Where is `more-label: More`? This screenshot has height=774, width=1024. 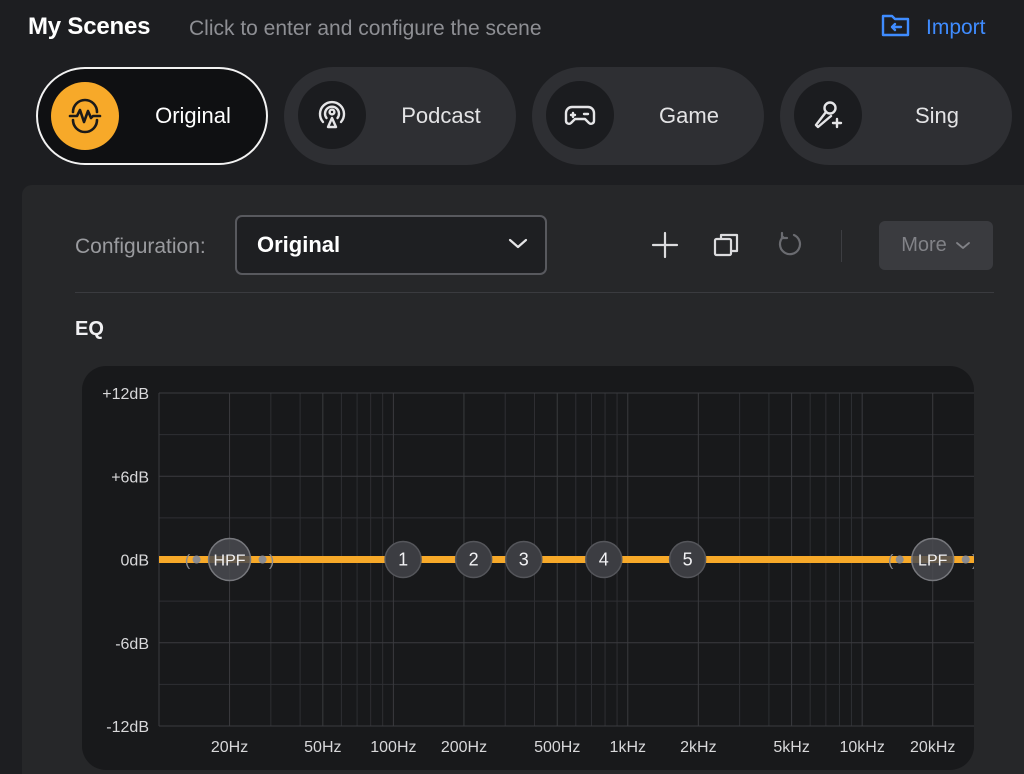 more-label: More is located at coordinates (924, 245).